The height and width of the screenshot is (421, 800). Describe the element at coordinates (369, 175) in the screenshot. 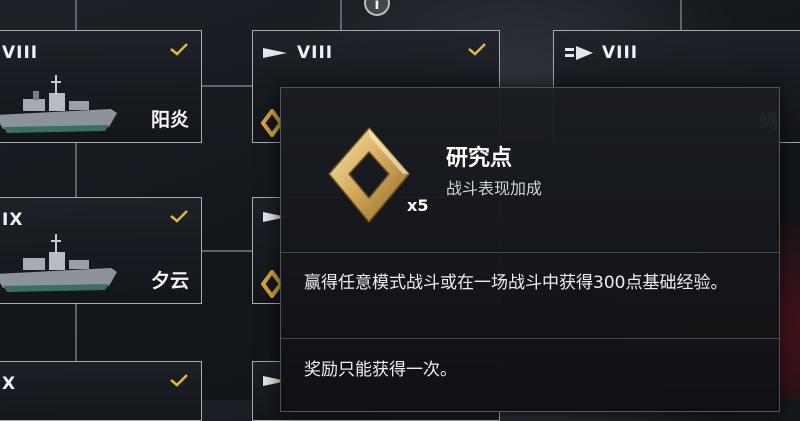

I see `research-points-icon` at that location.